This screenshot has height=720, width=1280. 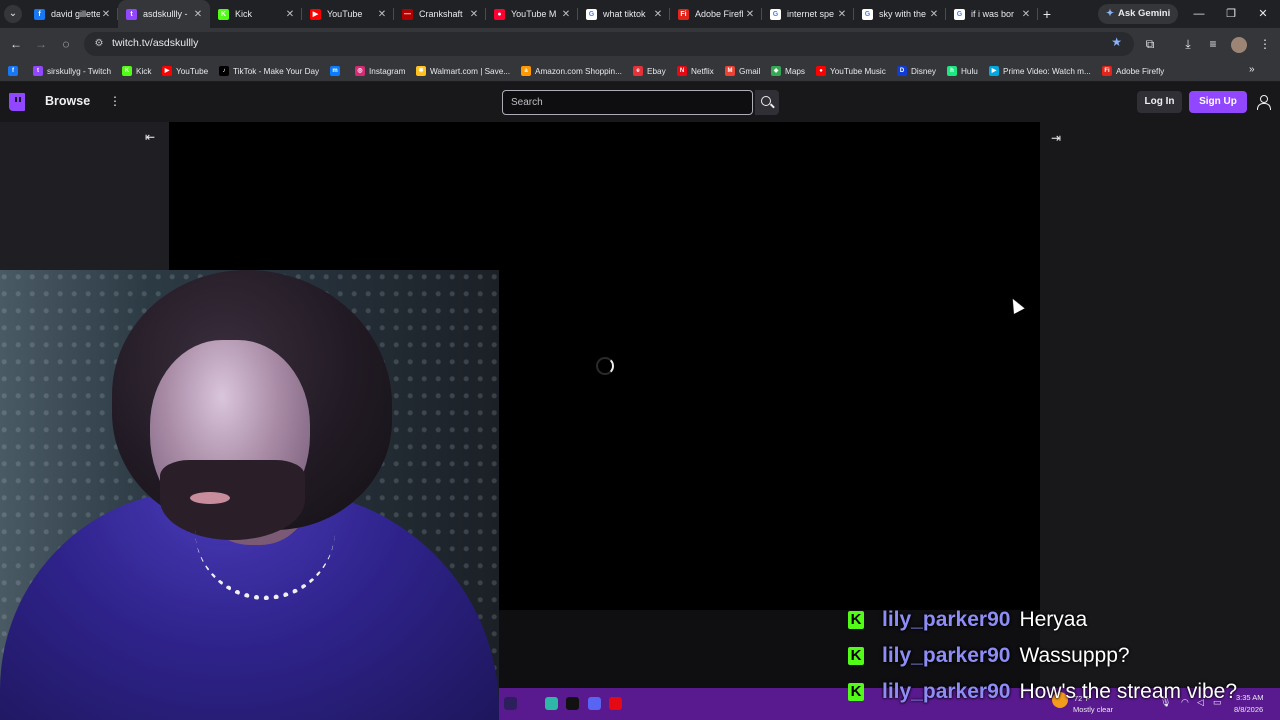 I want to click on browser-tab: Gif i was bor ✕, so click(x=992, y=14).